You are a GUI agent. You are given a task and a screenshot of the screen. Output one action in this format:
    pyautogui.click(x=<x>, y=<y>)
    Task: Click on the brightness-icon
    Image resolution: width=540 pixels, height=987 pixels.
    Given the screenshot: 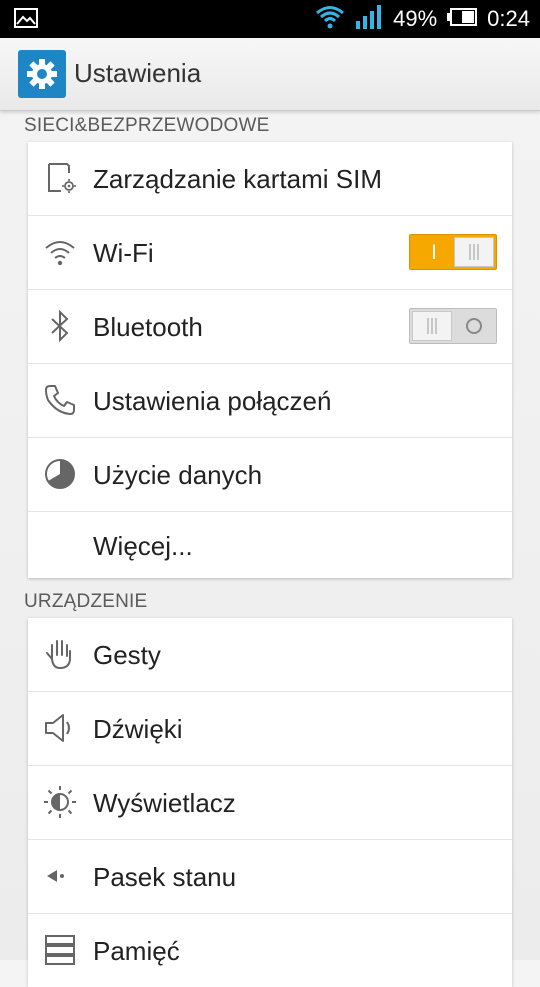 What is the action you would take?
    pyautogui.click(x=60, y=802)
    